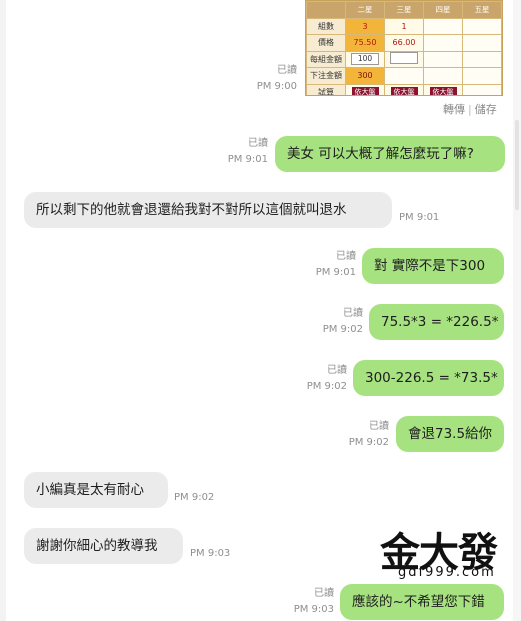 The height and width of the screenshot is (621, 521). Describe the element at coordinates (404, 10) in the screenshot. I see `table-header: 三星` at that location.